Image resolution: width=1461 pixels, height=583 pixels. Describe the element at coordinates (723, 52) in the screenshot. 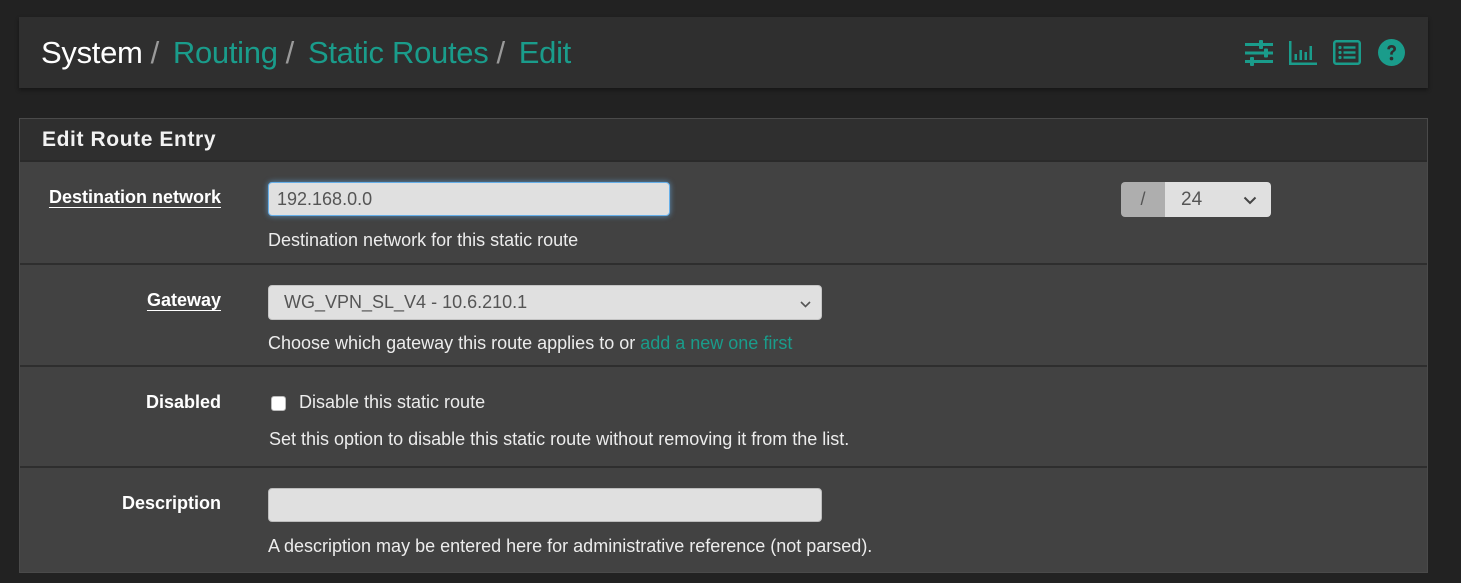

I see `page-header: System / Routing / Static Routes / Edit` at that location.